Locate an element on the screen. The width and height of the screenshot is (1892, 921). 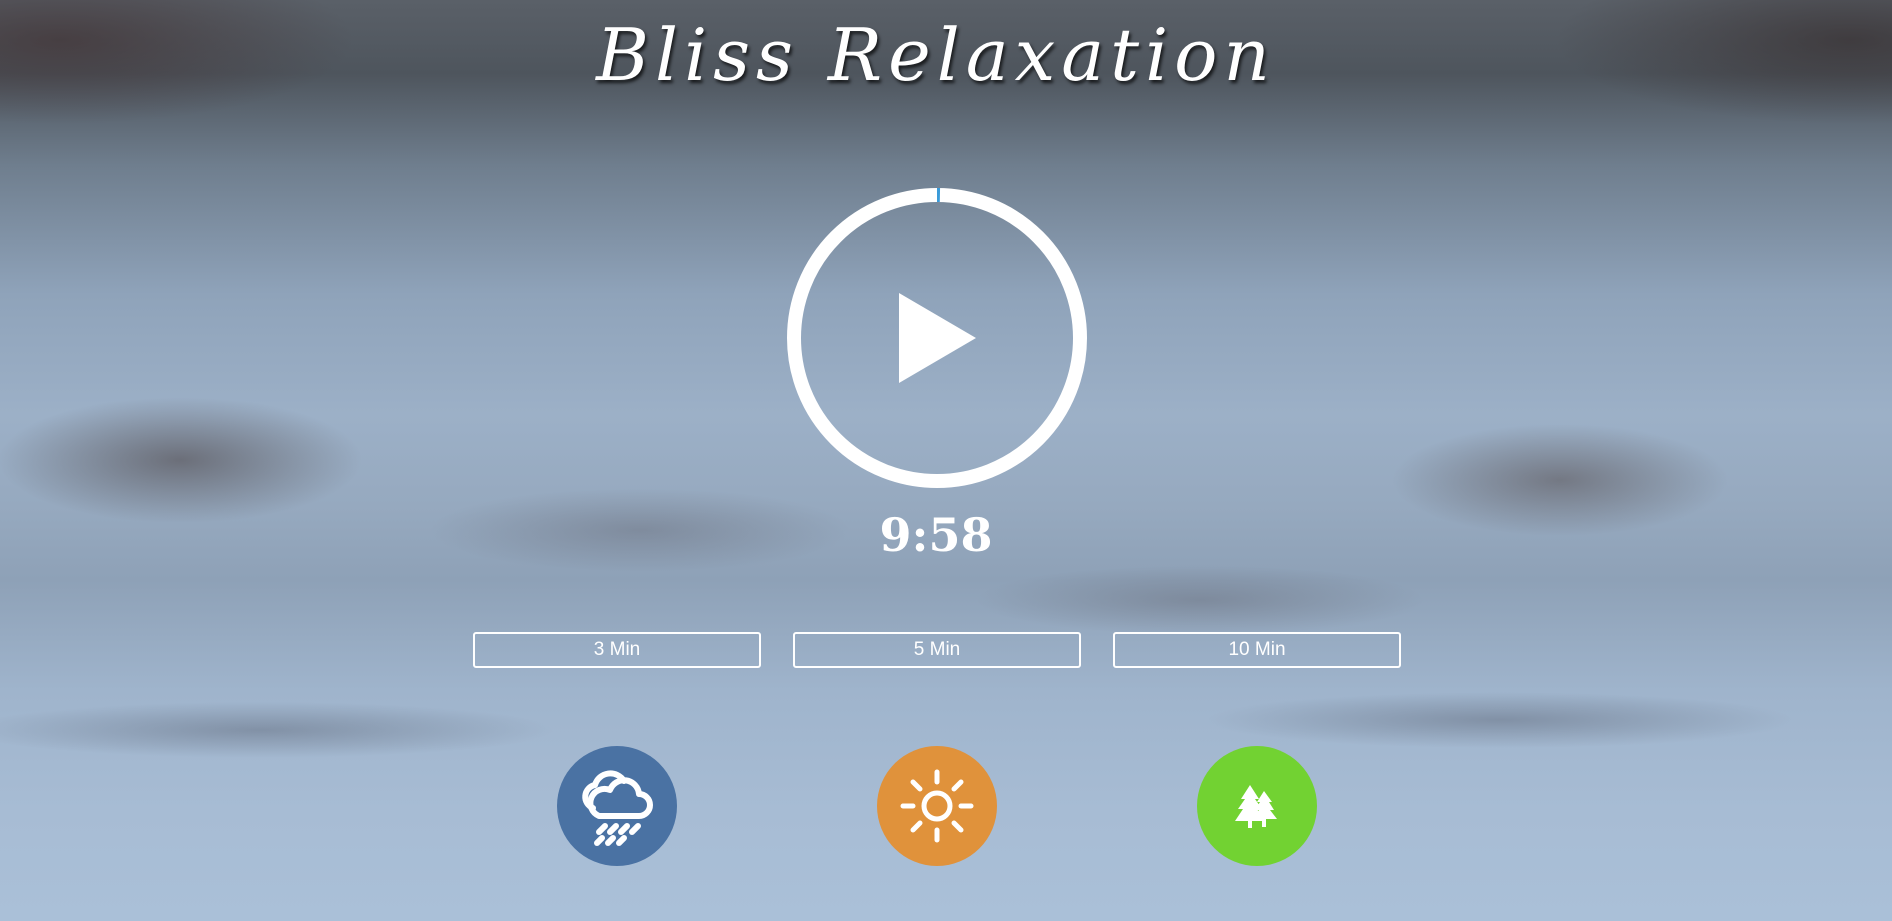
sun-icon is located at coordinates (937, 806).